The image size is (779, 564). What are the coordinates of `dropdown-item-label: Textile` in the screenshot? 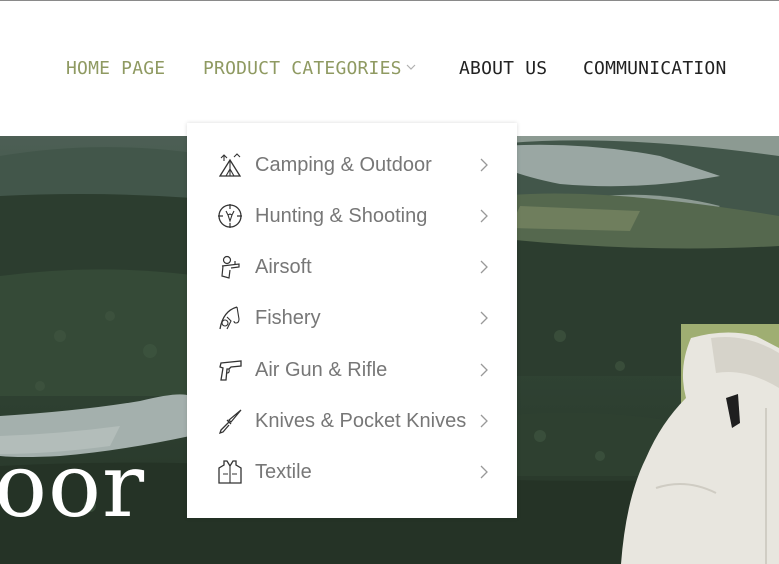 It's located at (283, 472).